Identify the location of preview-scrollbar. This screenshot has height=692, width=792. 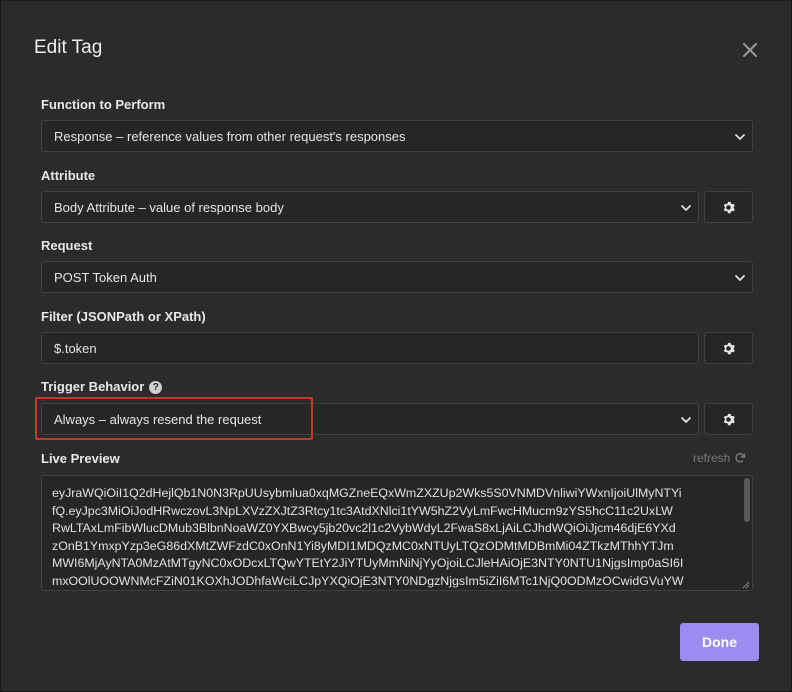
(747, 500).